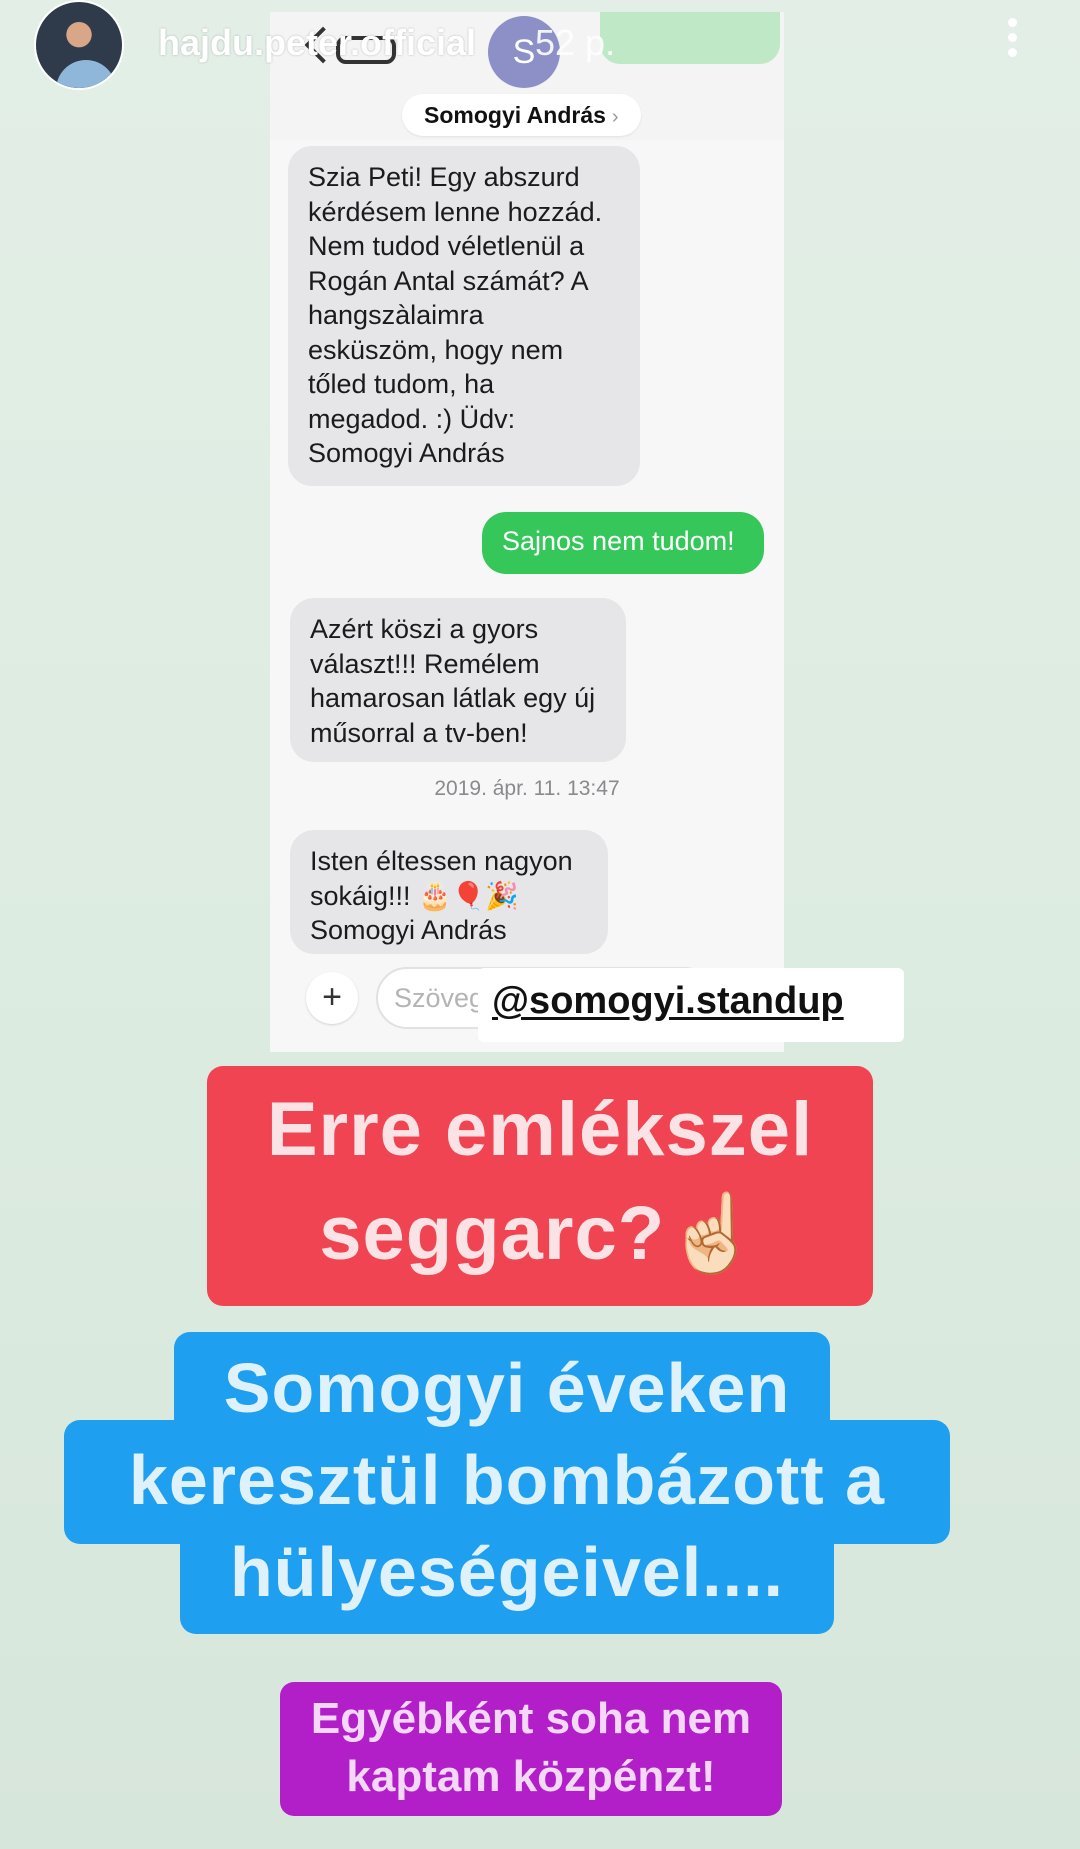 The image size is (1080, 1849). Describe the element at coordinates (1012, 42) in the screenshot. I see `more-options-icon` at that location.